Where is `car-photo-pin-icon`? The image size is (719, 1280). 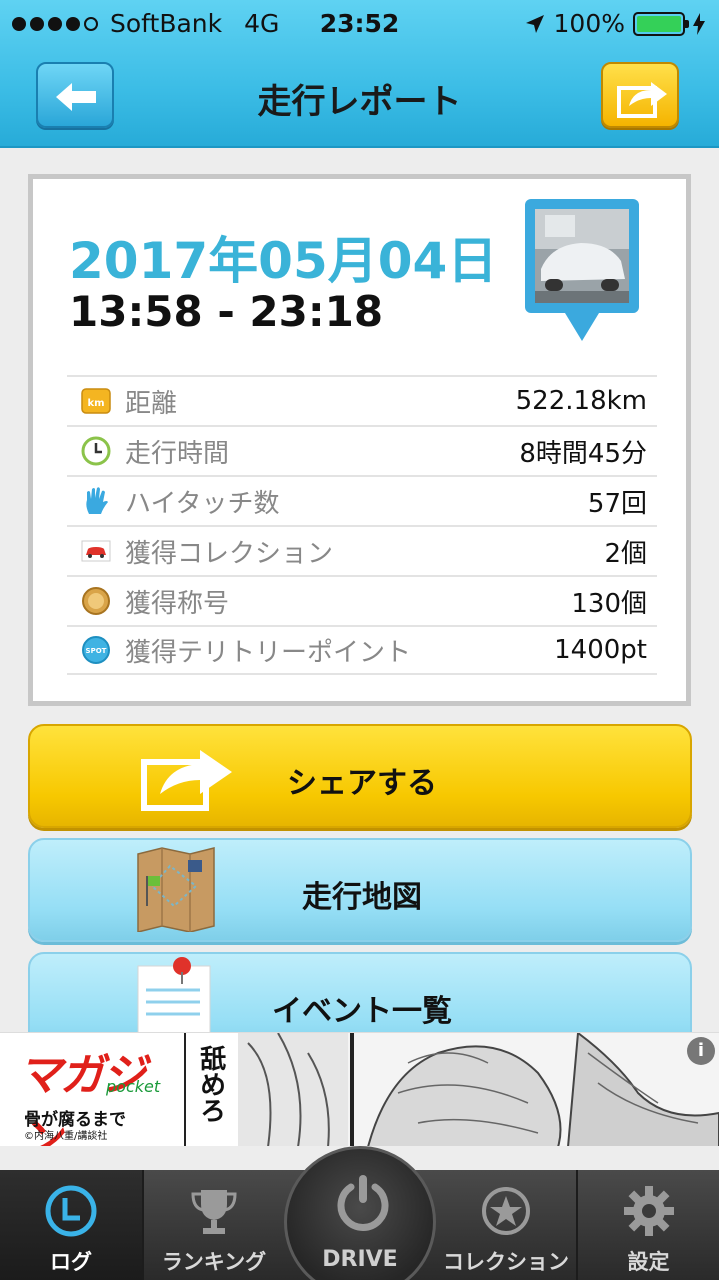 car-photo-pin-icon is located at coordinates (582, 272).